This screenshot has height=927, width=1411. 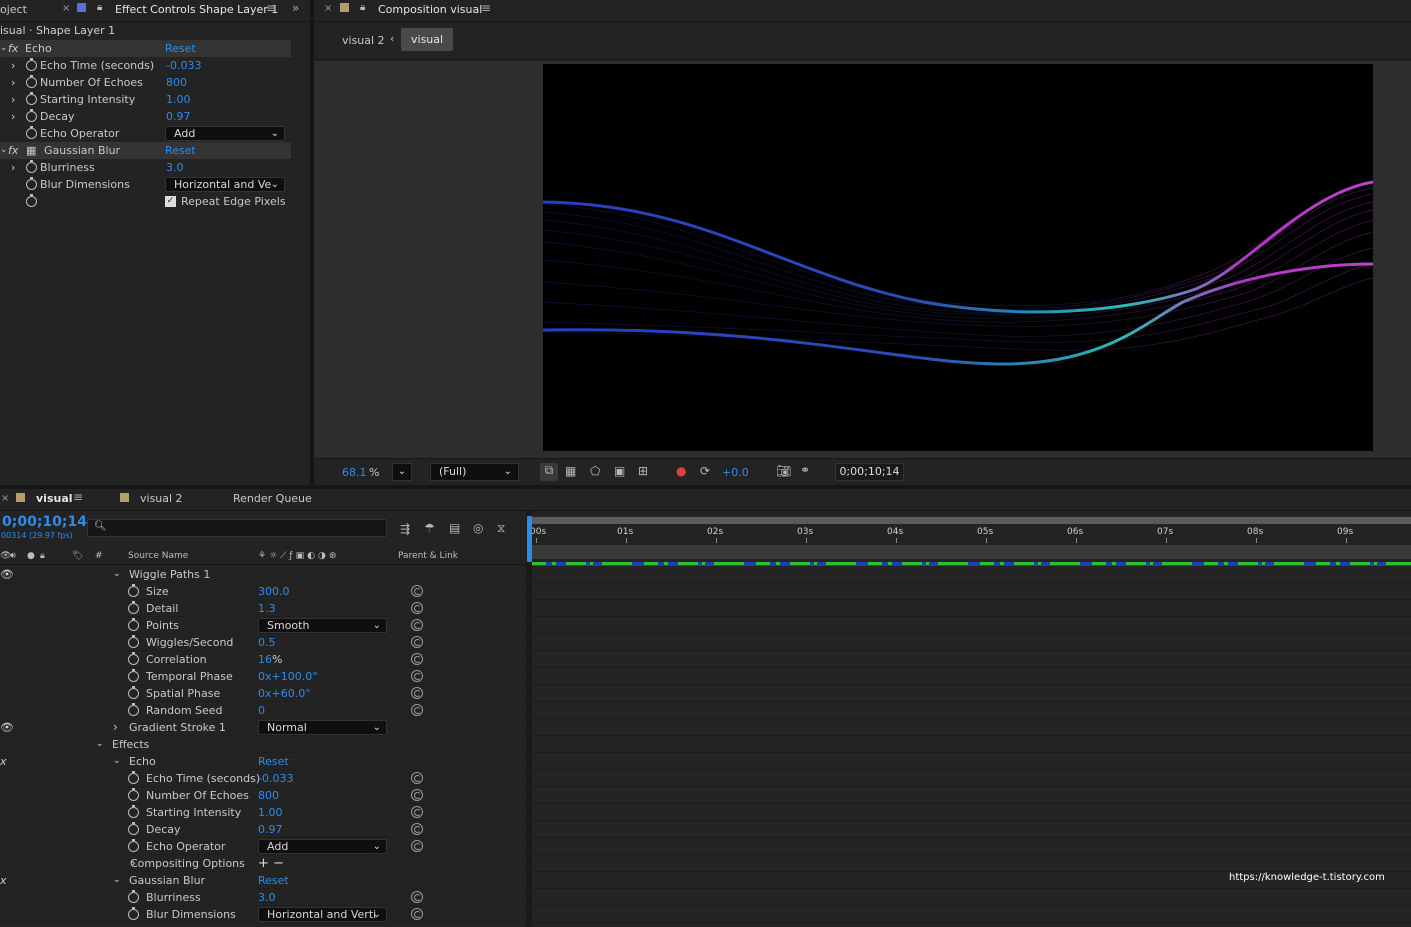 I want to click on property-value: 0.97, so click(x=270, y=829).